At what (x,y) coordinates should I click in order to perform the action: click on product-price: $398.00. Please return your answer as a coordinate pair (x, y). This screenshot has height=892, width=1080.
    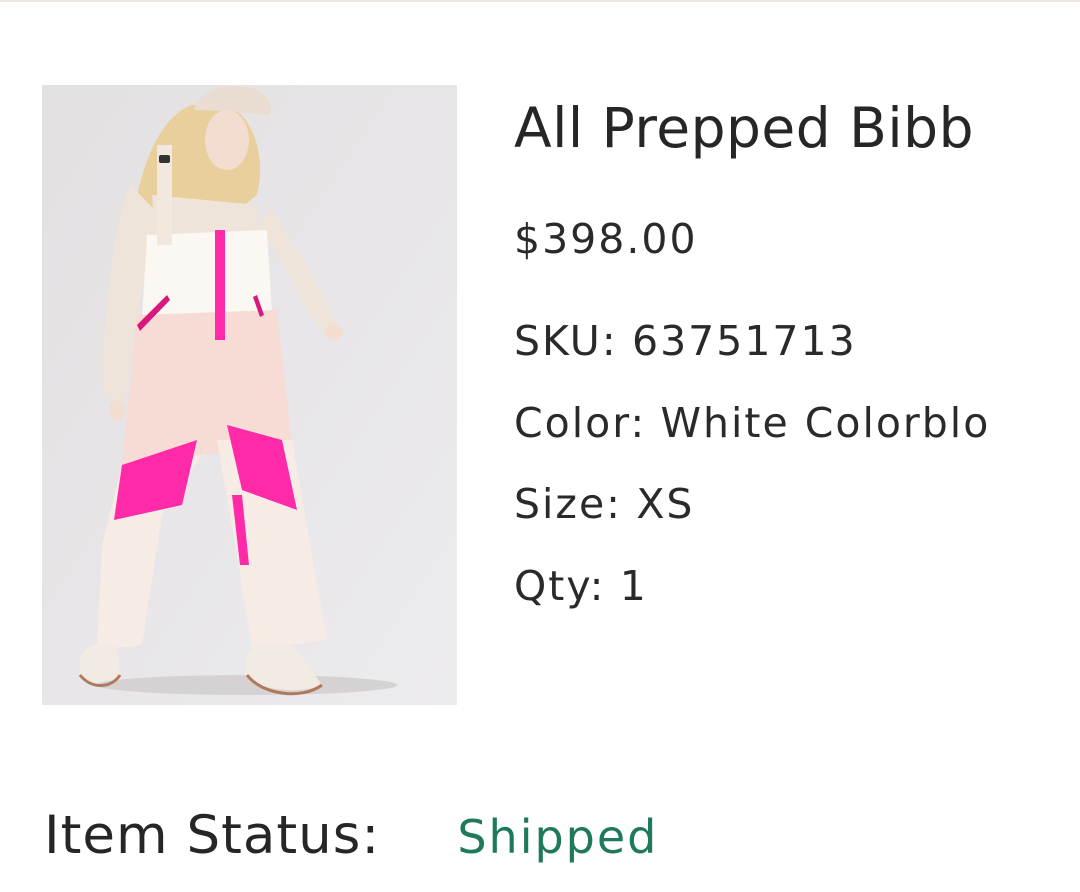
    Looking at the image, I should click on (606, 239).